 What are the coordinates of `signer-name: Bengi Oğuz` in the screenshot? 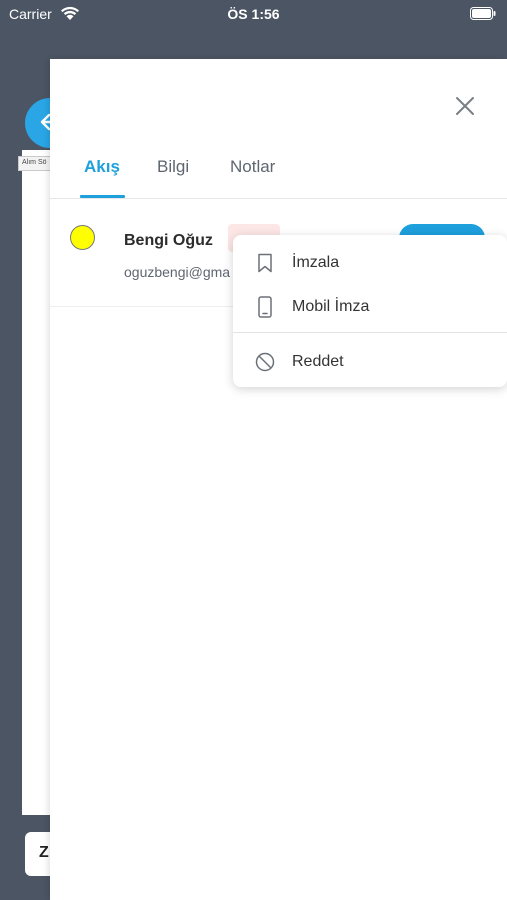 It's located at (168, 240).